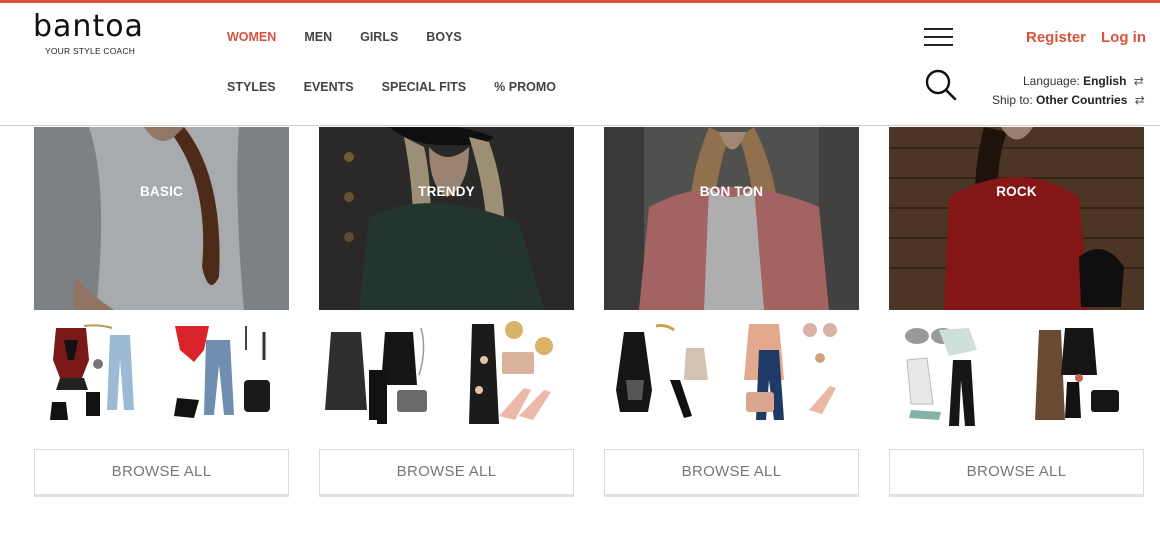  I want to click on style-hero-image: TRENDY, so click(446, 218).